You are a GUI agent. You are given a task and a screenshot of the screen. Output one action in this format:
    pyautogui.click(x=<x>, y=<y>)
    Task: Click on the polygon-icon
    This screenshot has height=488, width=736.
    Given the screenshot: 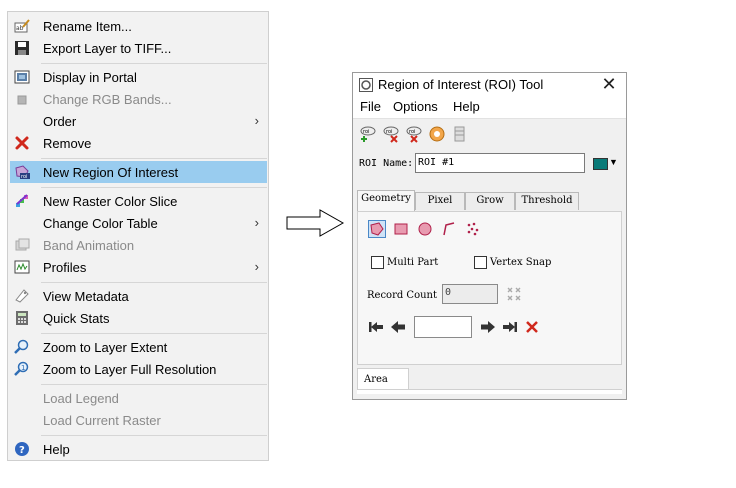 What is the action you would take?
    pyautogui.click(x=377, y=229)
    